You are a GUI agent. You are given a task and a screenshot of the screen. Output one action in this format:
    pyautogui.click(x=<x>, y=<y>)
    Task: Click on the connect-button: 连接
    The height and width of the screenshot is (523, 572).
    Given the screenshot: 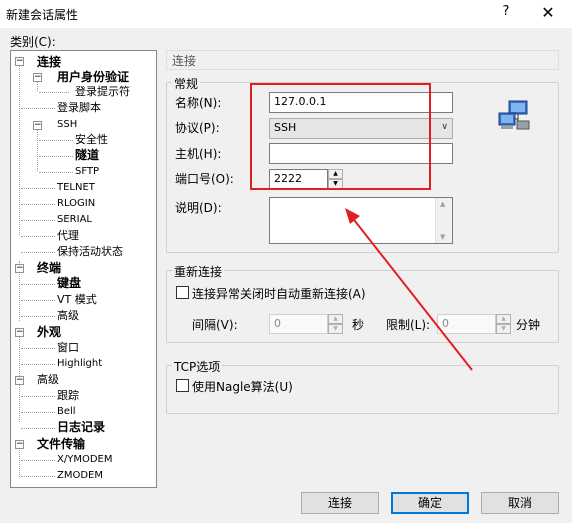 What is the action you would take?
    pyautogui.click(x=340, y=503)
    